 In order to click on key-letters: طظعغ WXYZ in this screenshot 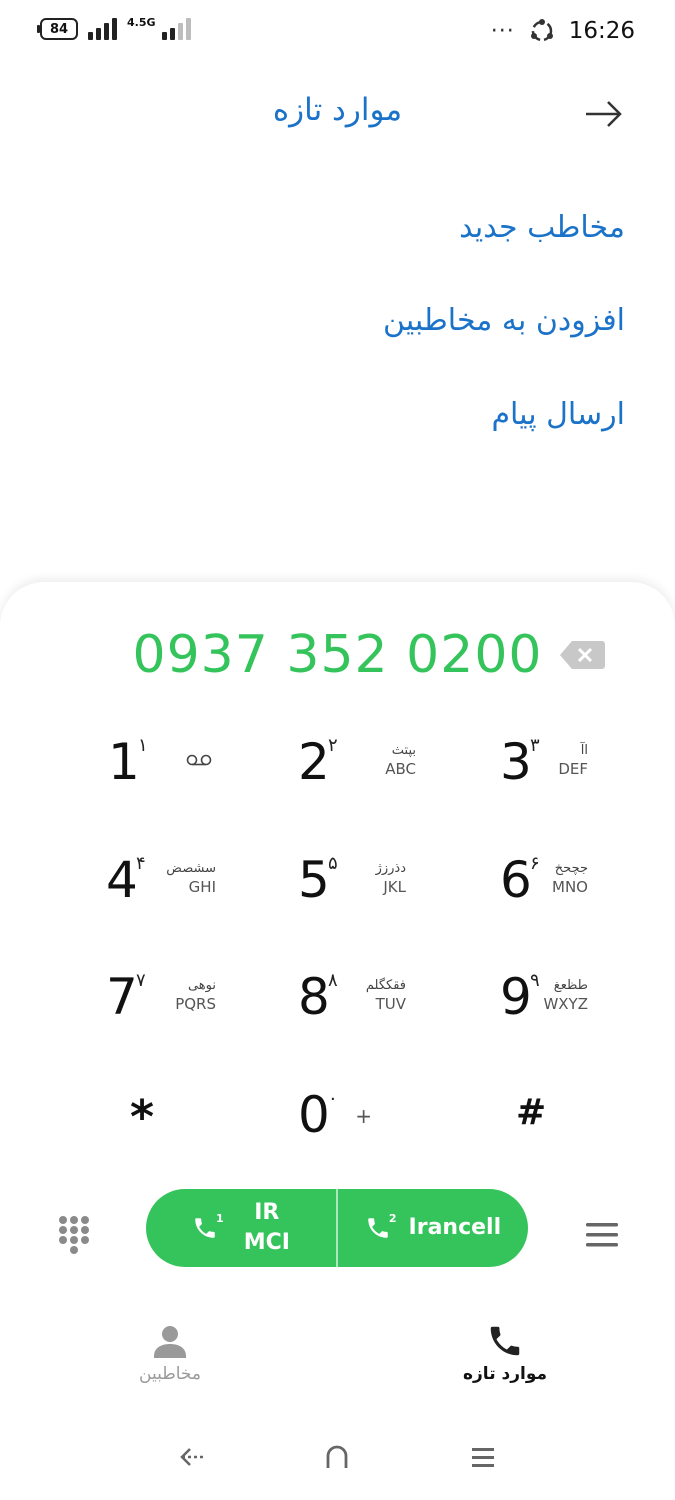, I will do `click(565, 995)`.